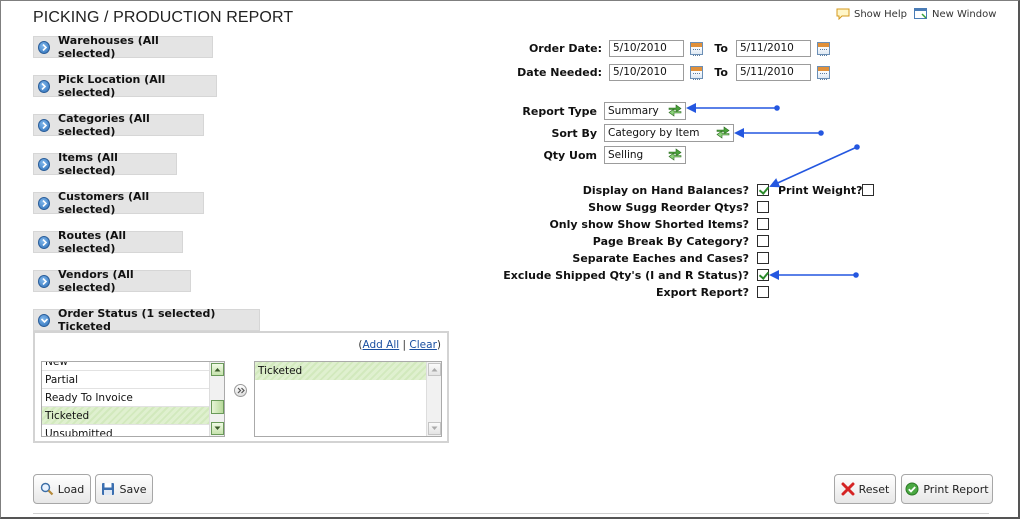 Image resolution: width=1020 pixels, height=519 pixels. Describe the element at coordinates (511, 513) in the screenshot. I see `footer-divider` at that location.